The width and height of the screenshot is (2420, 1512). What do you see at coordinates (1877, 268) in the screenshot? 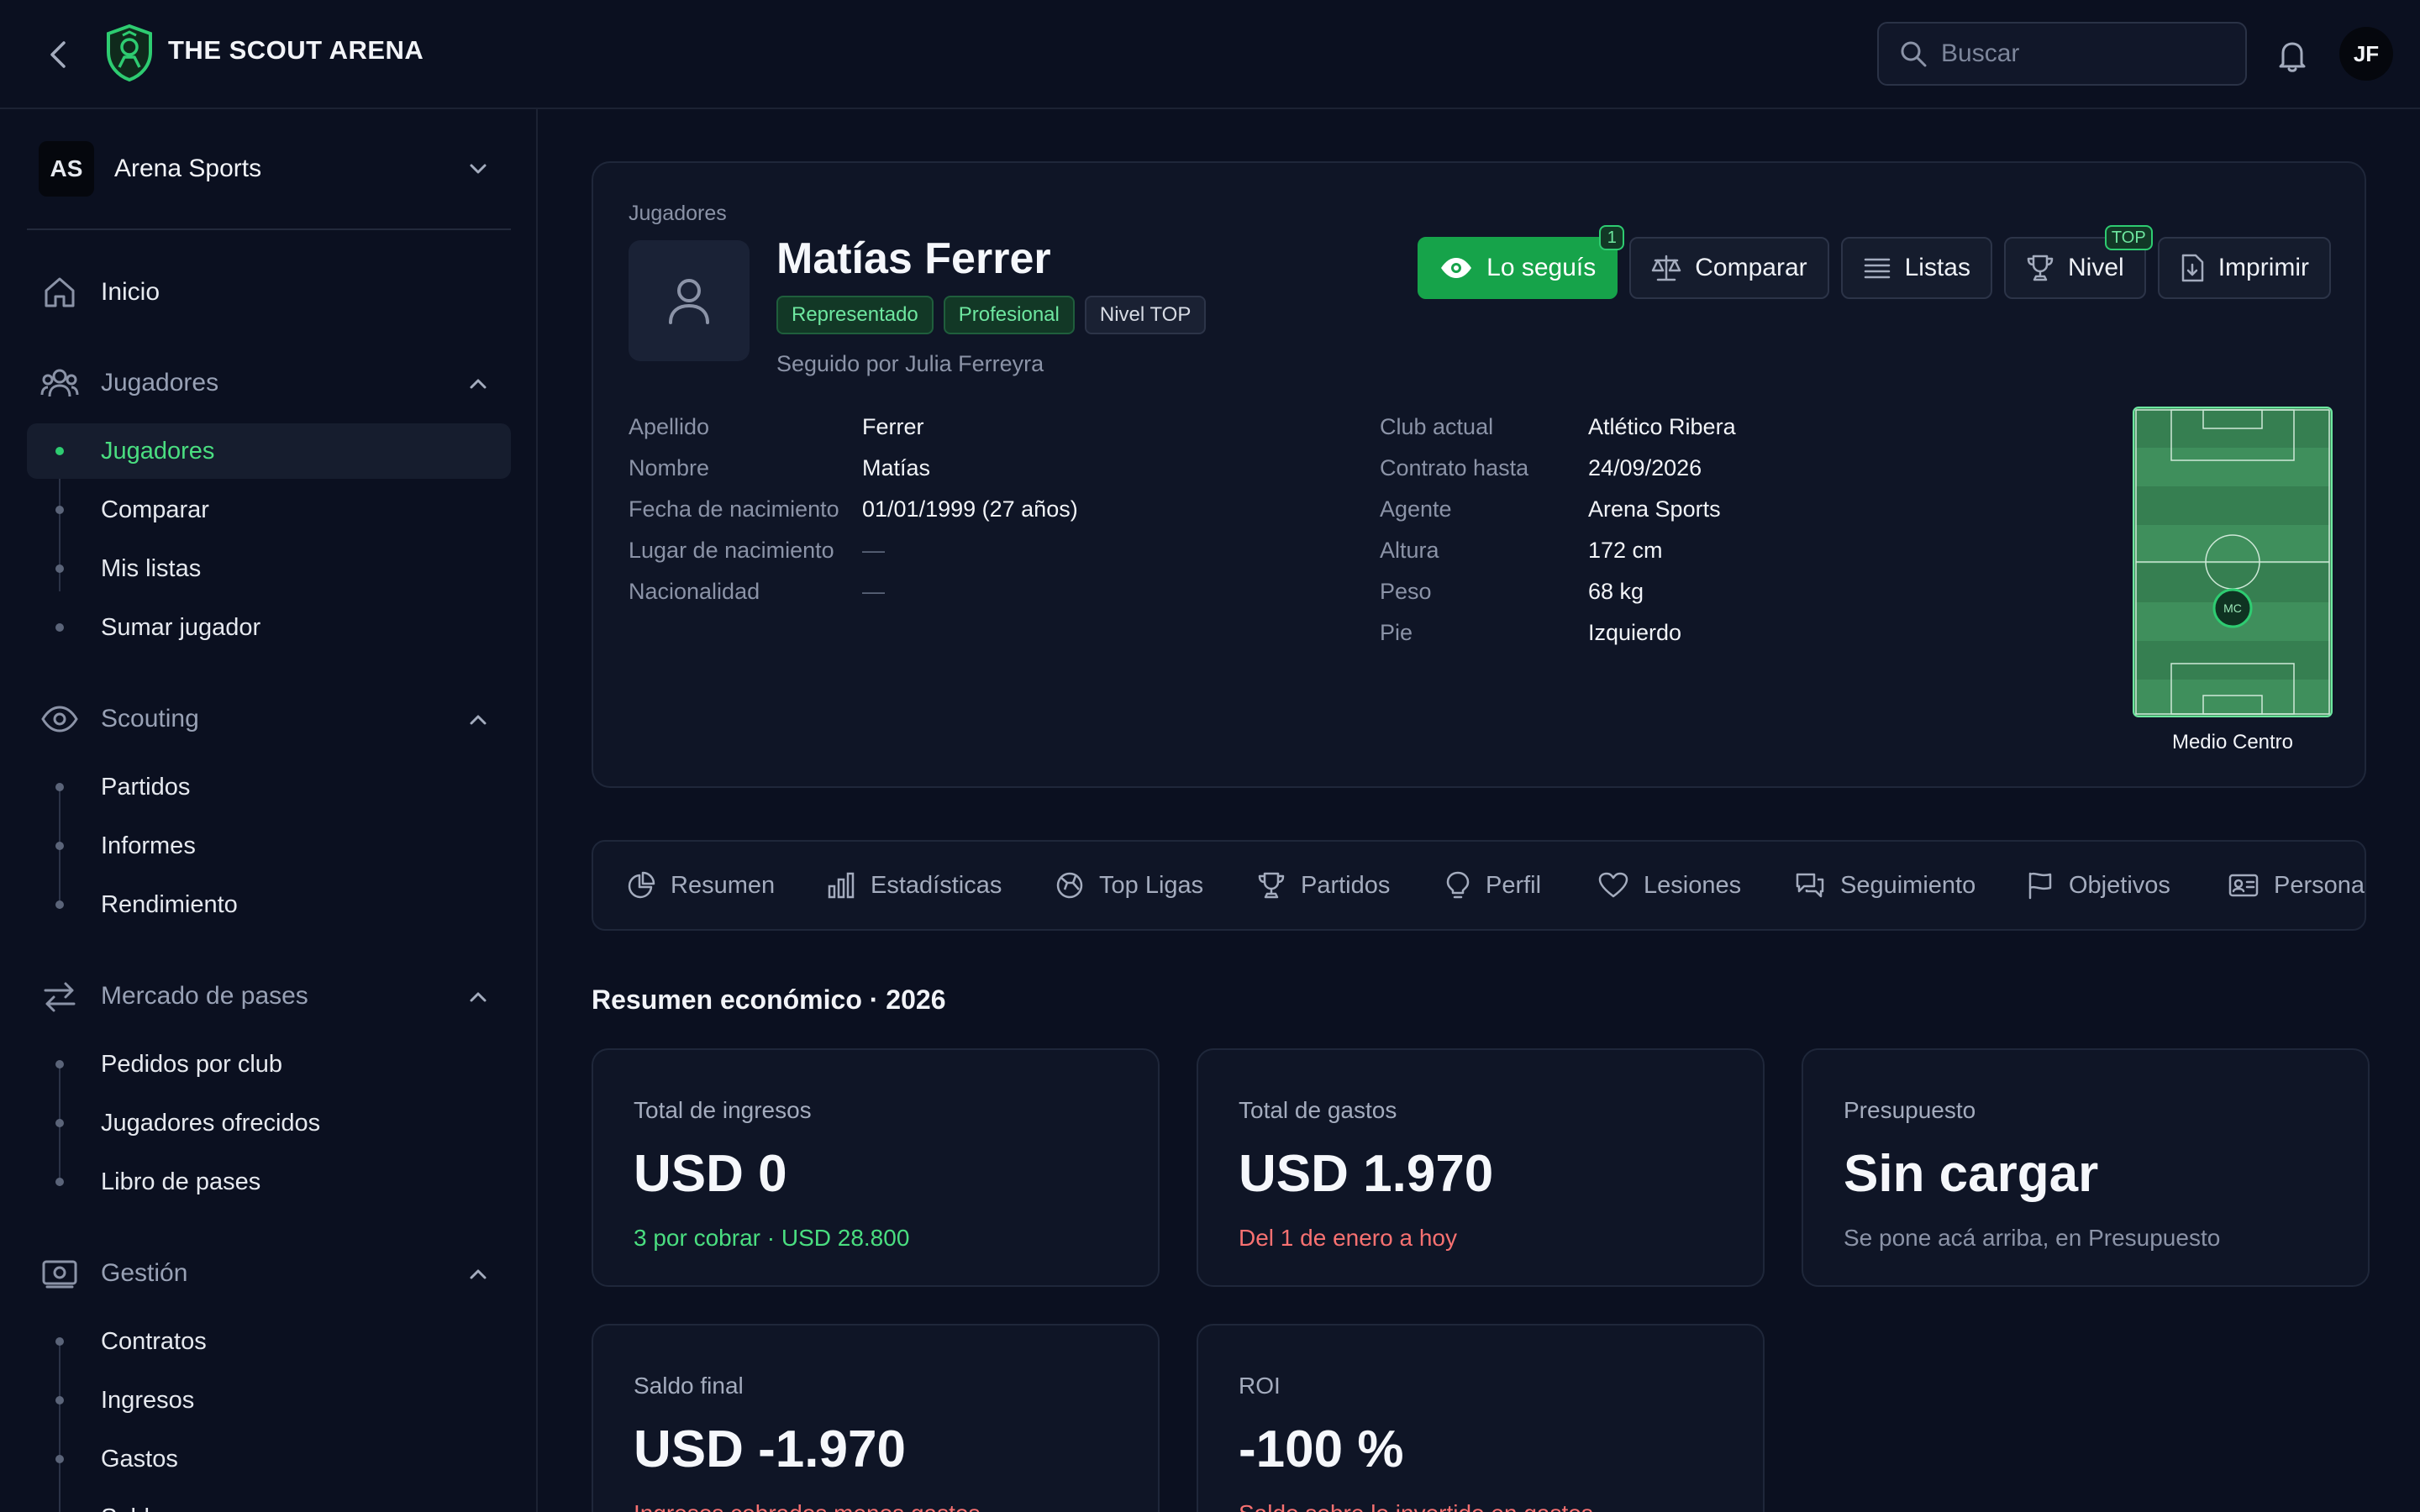
I see `list-icon` at bounding box center [1877, 268].